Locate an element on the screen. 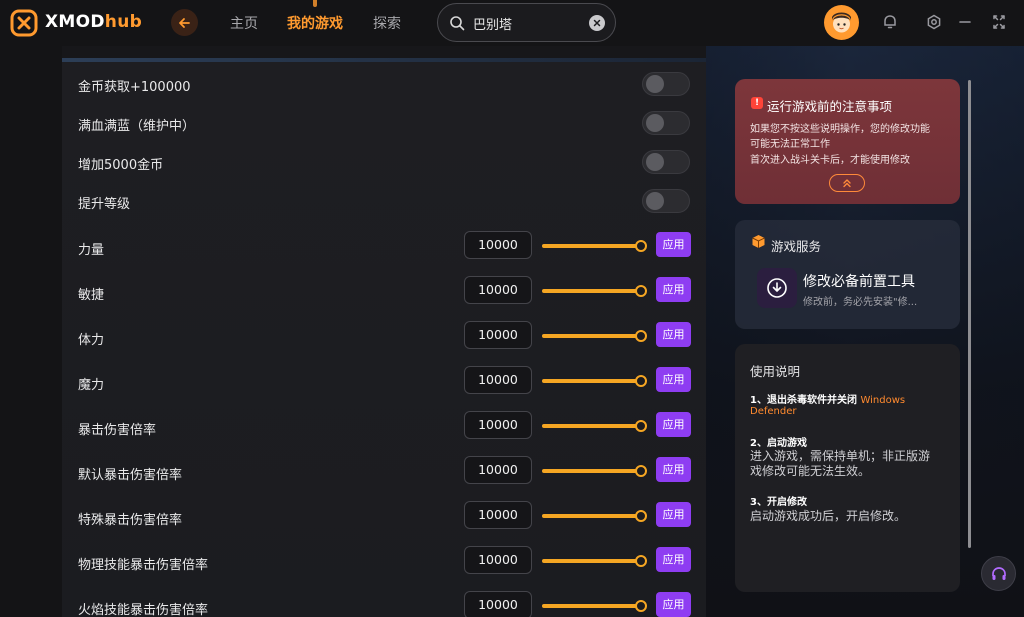 The width and height of the screenshot is (1024, 617). search-box is located at coordinates (526, 22).